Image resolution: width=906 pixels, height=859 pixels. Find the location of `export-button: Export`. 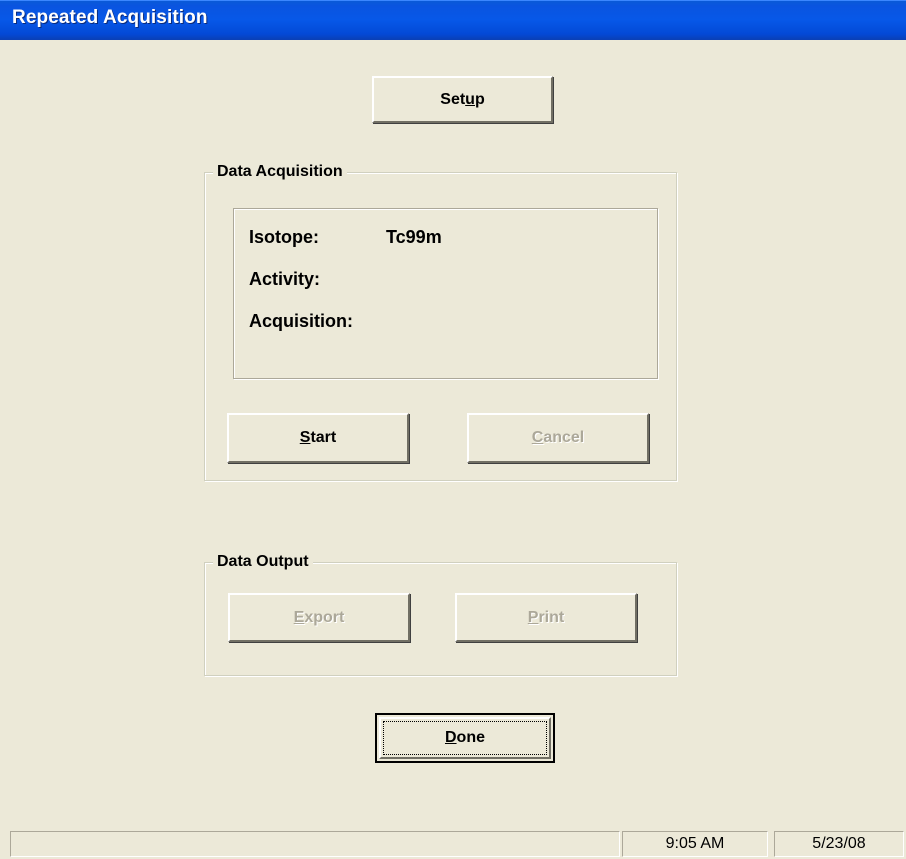

export-button: Export is located at coordinates (319, 617).